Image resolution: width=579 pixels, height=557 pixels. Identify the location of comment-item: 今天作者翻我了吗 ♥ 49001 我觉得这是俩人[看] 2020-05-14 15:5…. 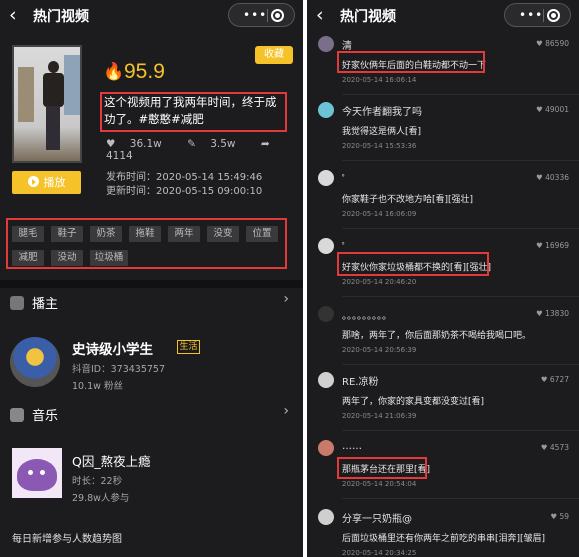
(443, 136).